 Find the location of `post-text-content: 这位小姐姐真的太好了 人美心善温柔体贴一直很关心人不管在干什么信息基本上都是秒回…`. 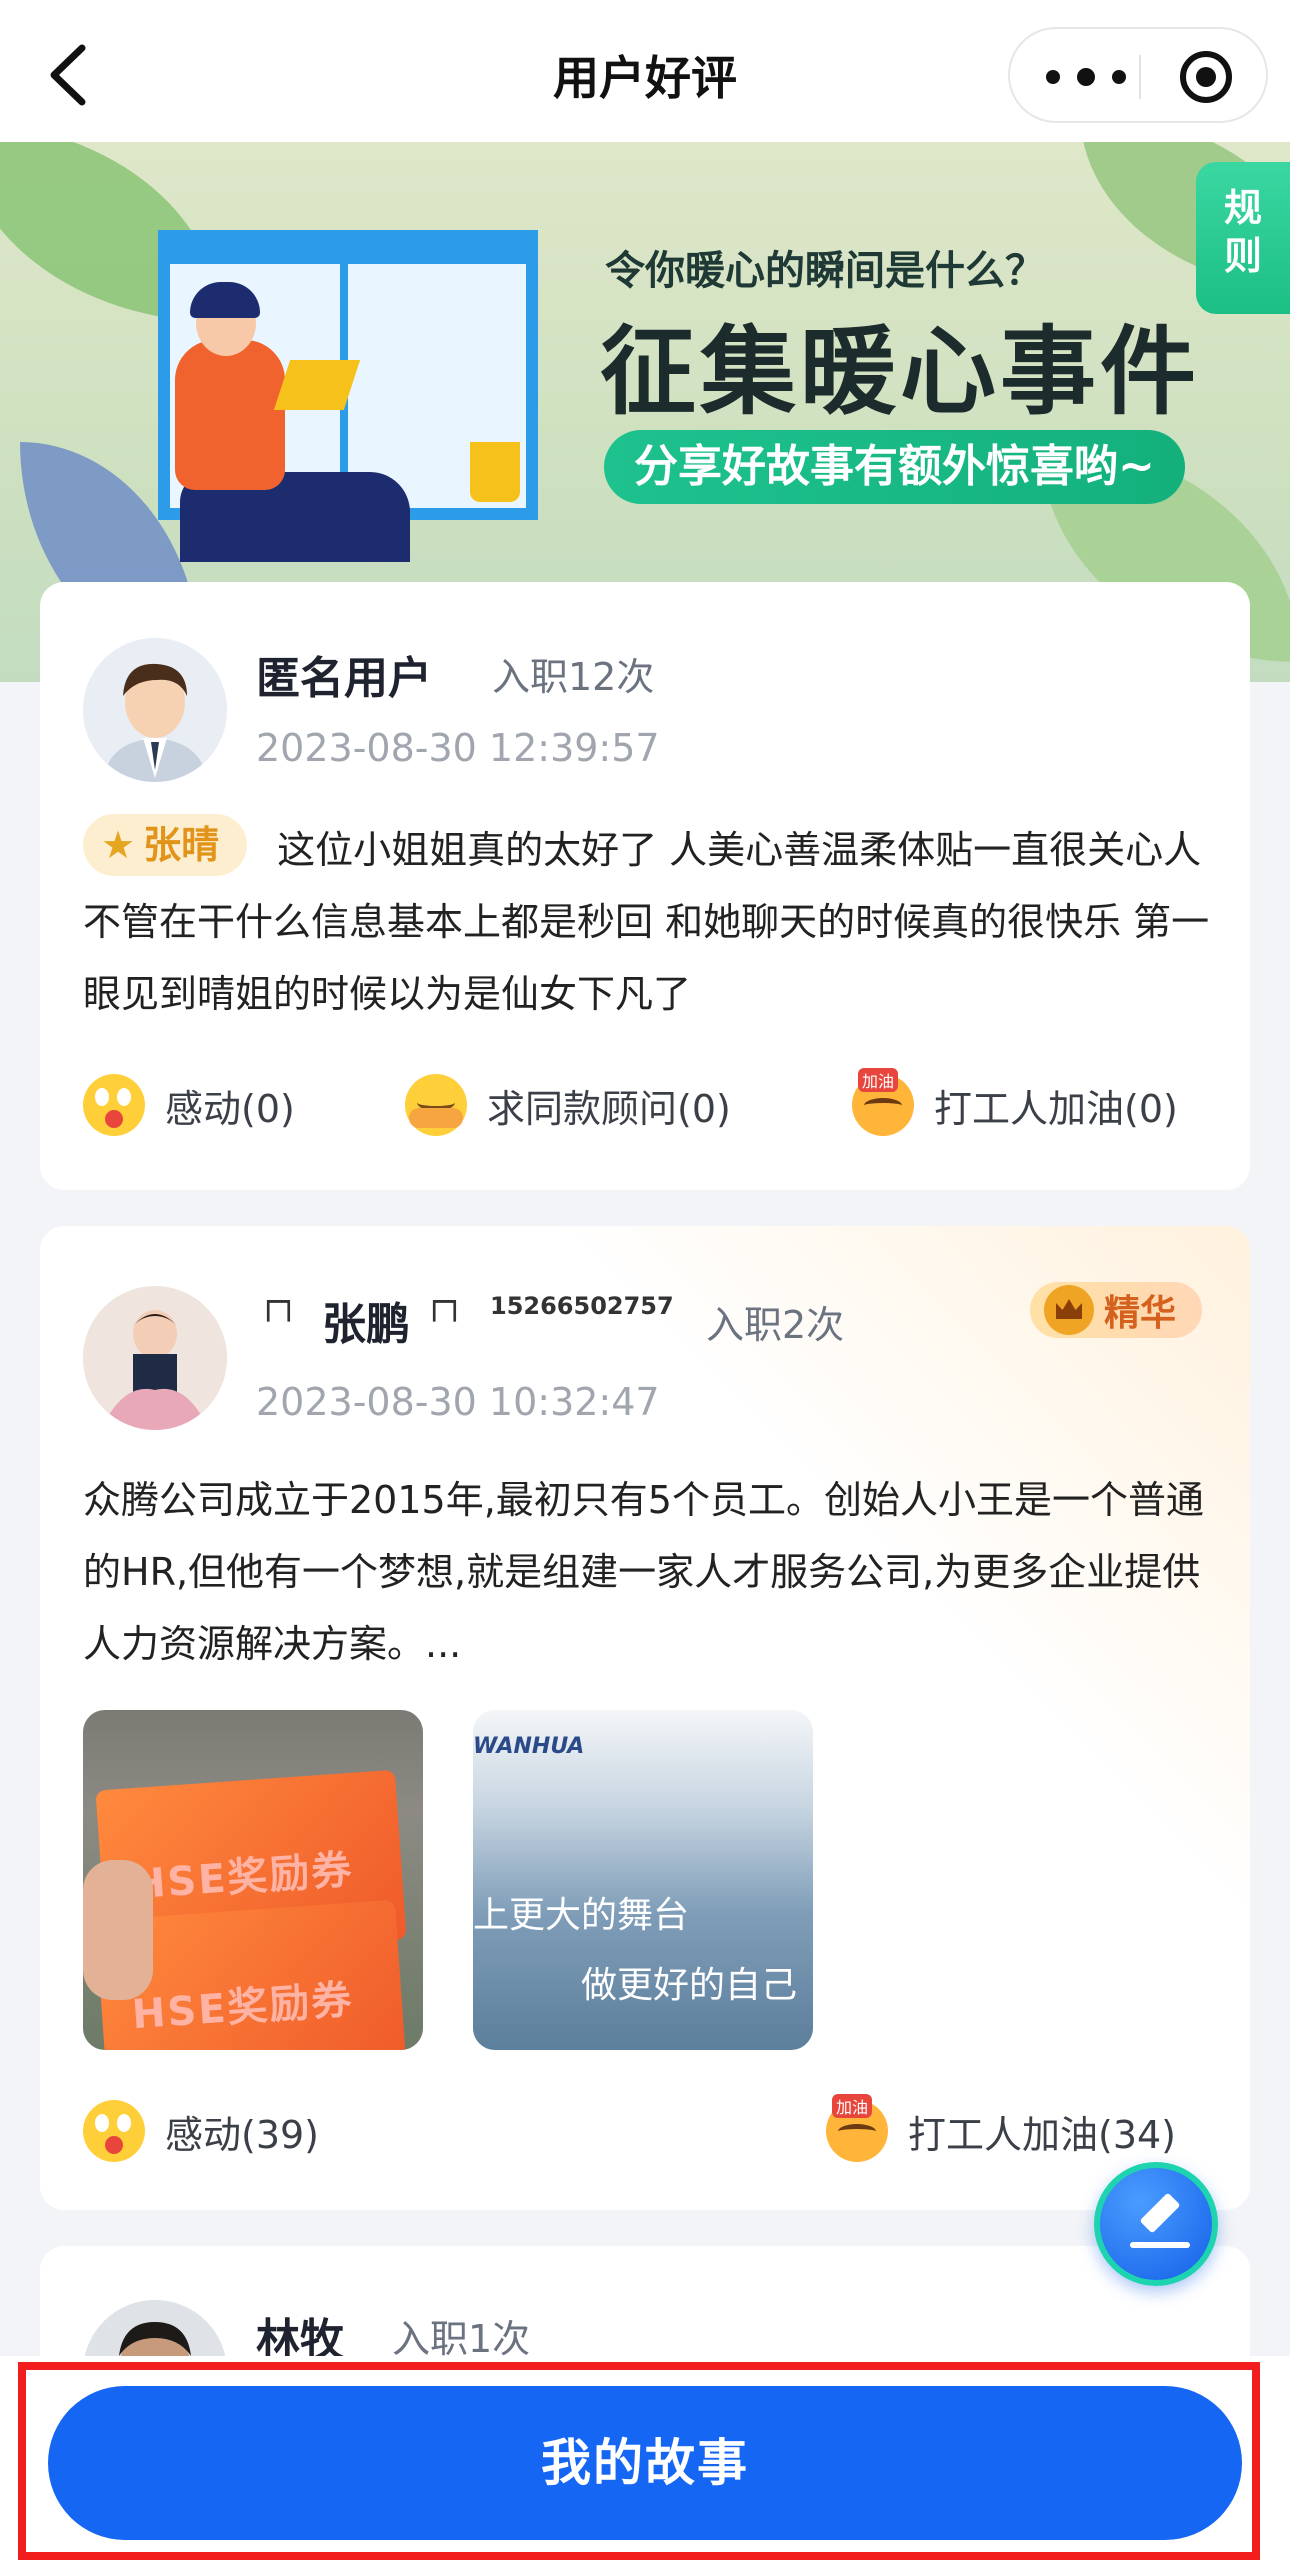

post-text-content: 这位小姐姐真的太好了 人美心善温柔体贴一直很关心人不管在干什么信息基本上都是秒回… is located at coordinates (646, 922).